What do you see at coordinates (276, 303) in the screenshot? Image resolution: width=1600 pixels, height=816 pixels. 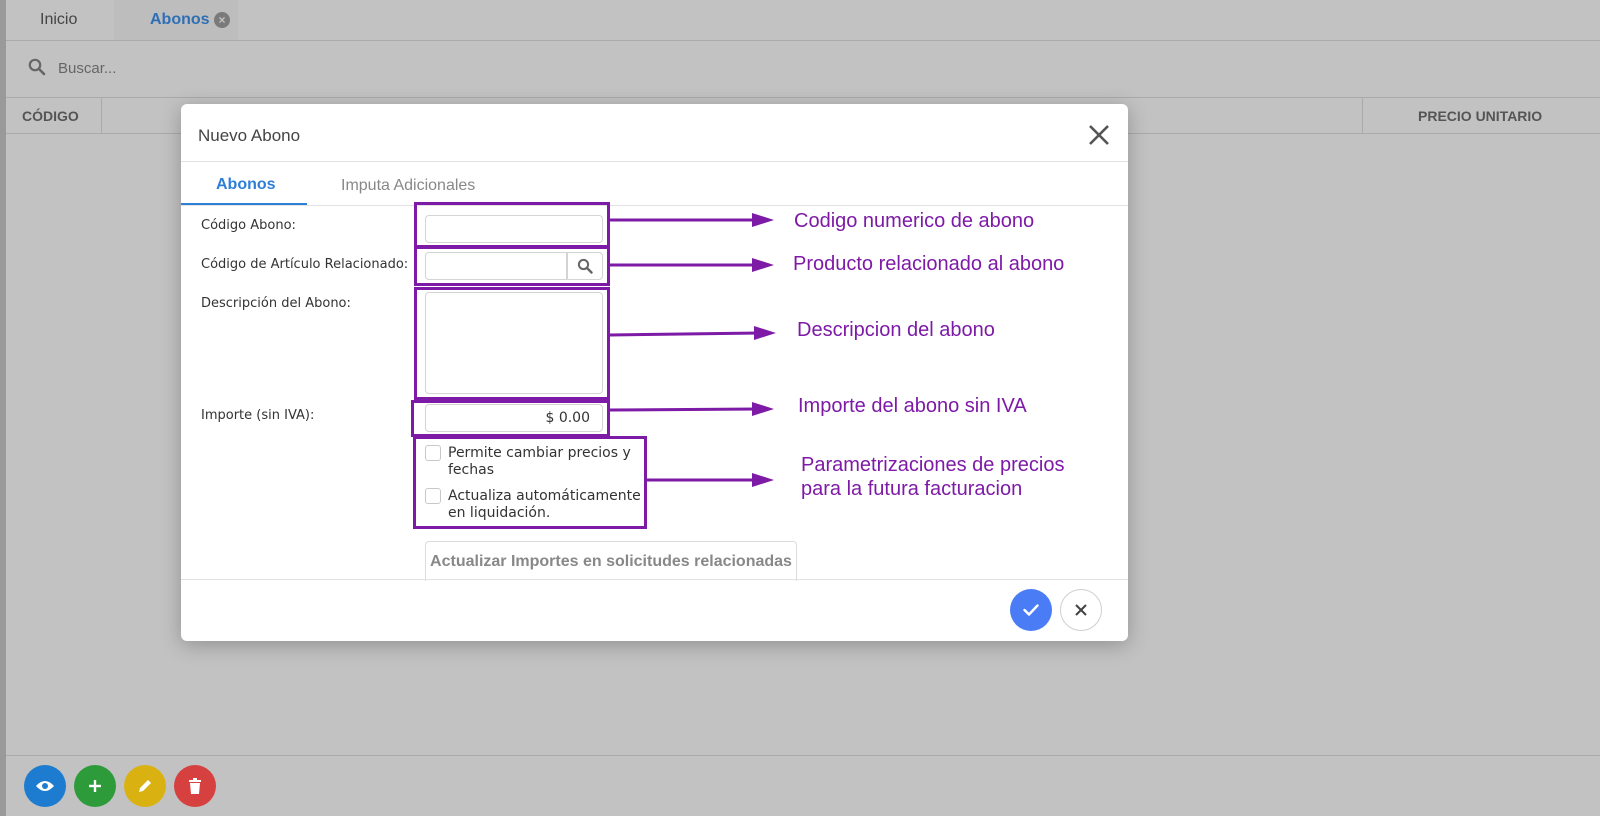 I see `descripcion-label: Descripción del Abono:` at bounding box center [276, 303].